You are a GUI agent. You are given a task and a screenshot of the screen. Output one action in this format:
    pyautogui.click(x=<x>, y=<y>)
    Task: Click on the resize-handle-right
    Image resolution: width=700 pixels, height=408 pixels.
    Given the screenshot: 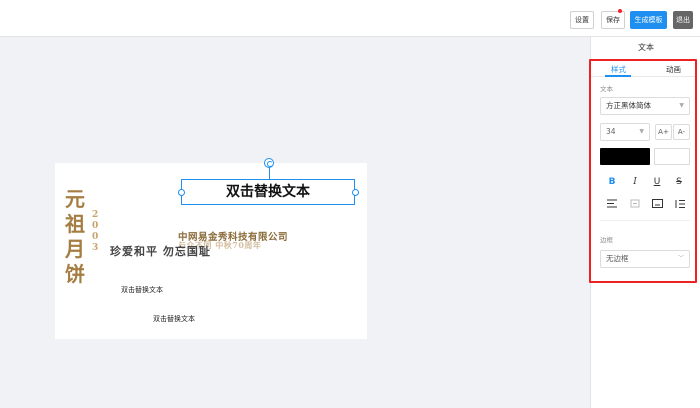 What is the action you would take?
    pyautogui.click(x=355, y=192)
    